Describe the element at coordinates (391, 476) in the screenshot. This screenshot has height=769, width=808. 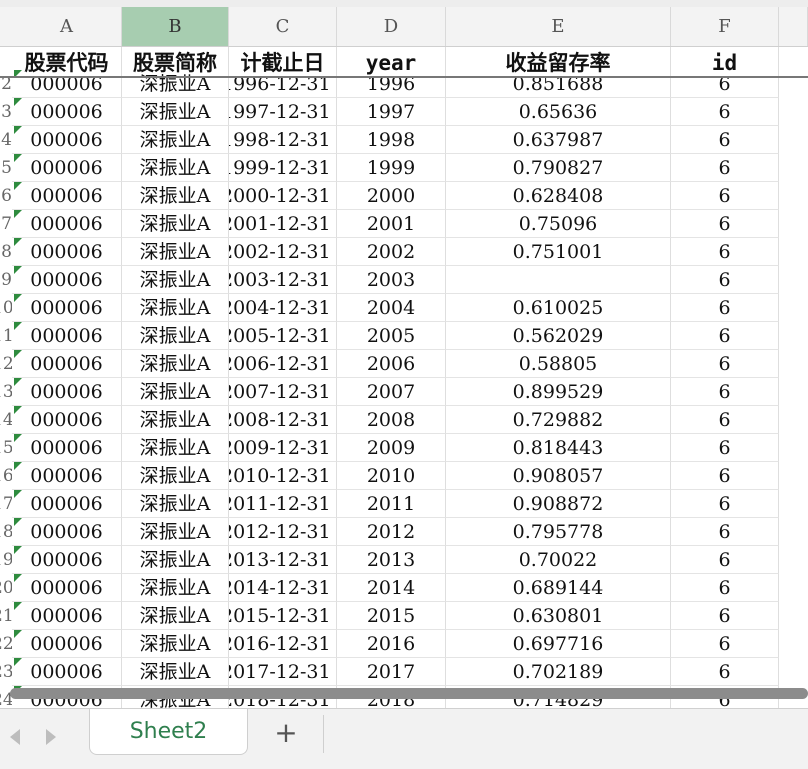
I see `cell-year: 2010` at that location.